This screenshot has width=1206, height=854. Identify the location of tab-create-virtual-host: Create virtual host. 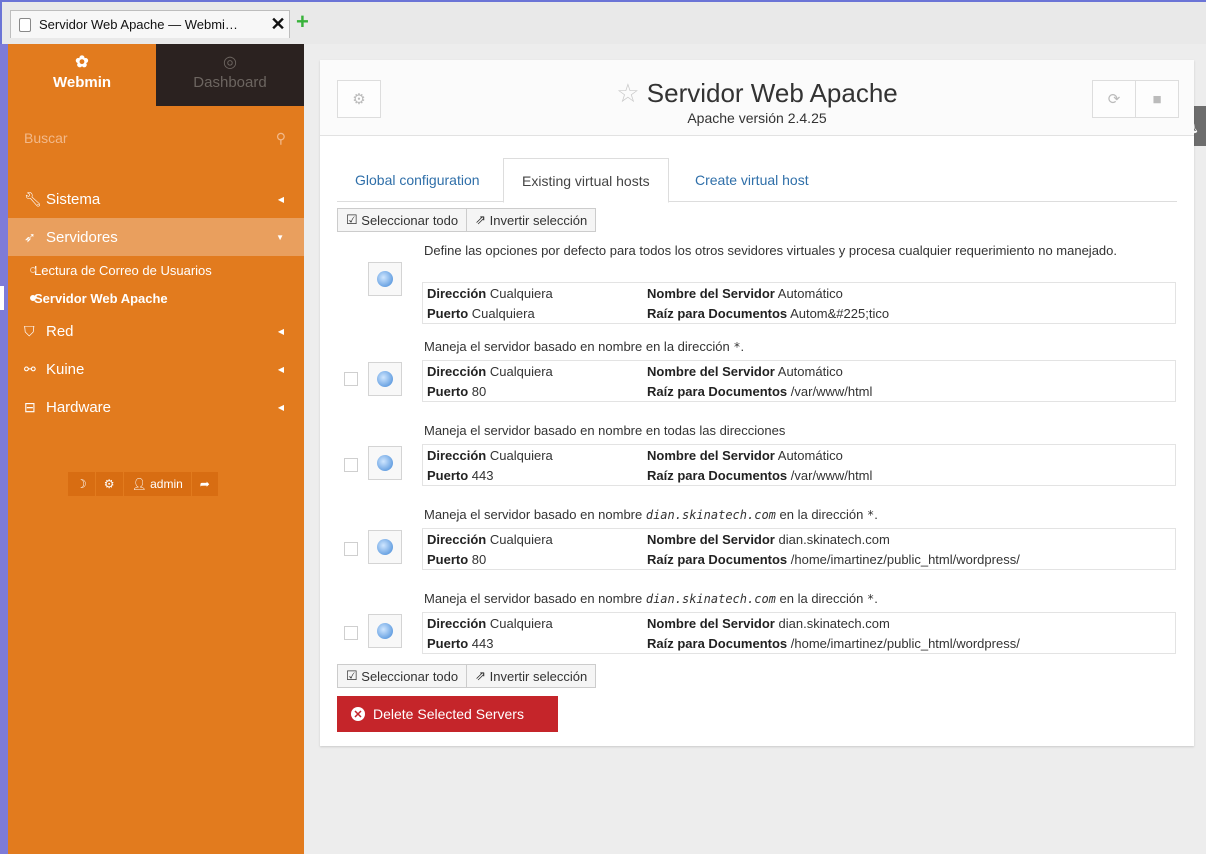
(752, 180).